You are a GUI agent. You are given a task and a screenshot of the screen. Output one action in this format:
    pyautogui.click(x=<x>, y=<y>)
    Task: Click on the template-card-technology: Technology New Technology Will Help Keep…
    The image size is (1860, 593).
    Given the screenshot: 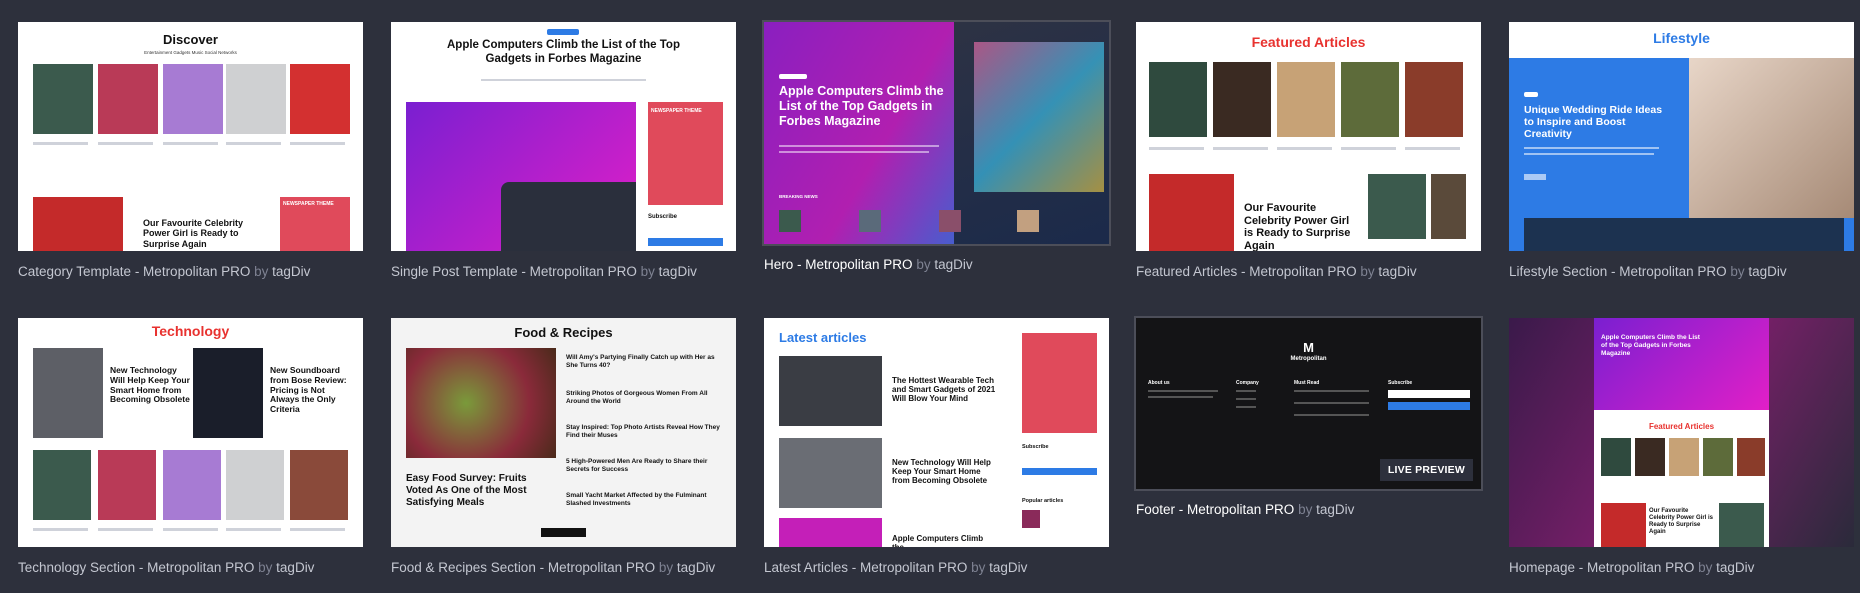 What is the action you would take?
    pyautogui.click(x=190, y=446)
    